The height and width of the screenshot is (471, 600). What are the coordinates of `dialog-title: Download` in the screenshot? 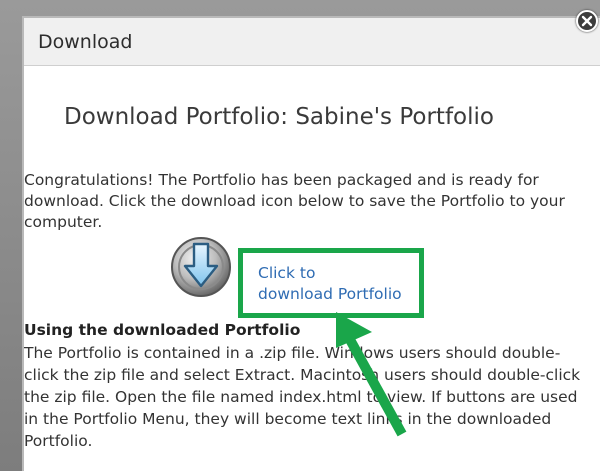 It's located at (85, 42).